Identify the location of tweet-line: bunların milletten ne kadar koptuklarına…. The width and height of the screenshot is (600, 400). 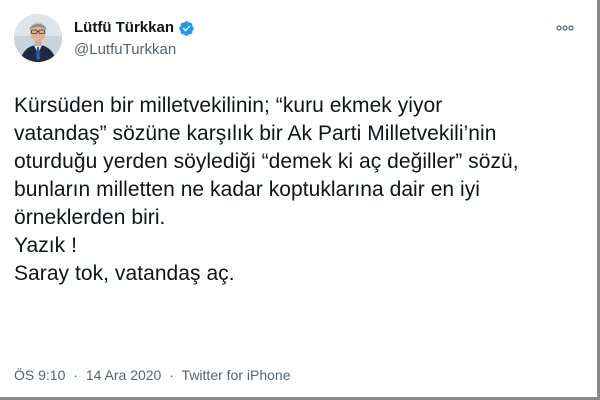
(247, 189).